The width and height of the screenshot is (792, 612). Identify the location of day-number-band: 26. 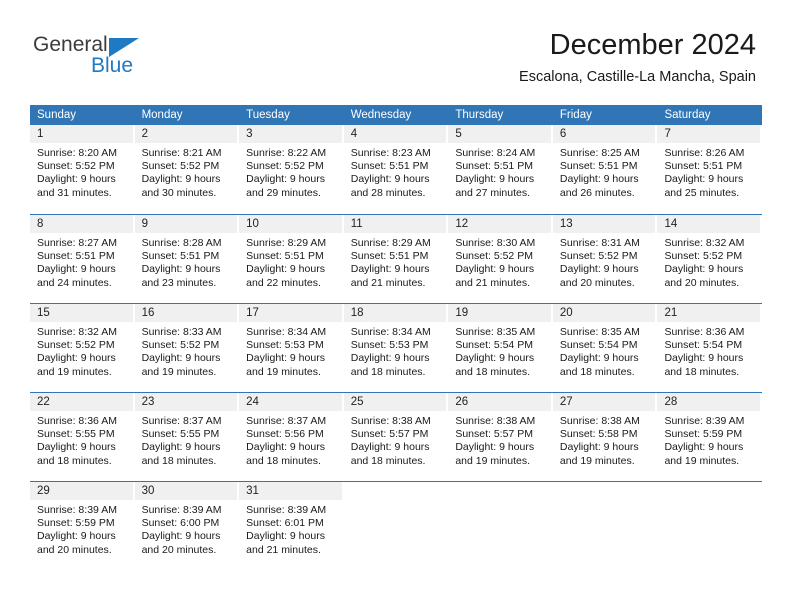
(499, 402).